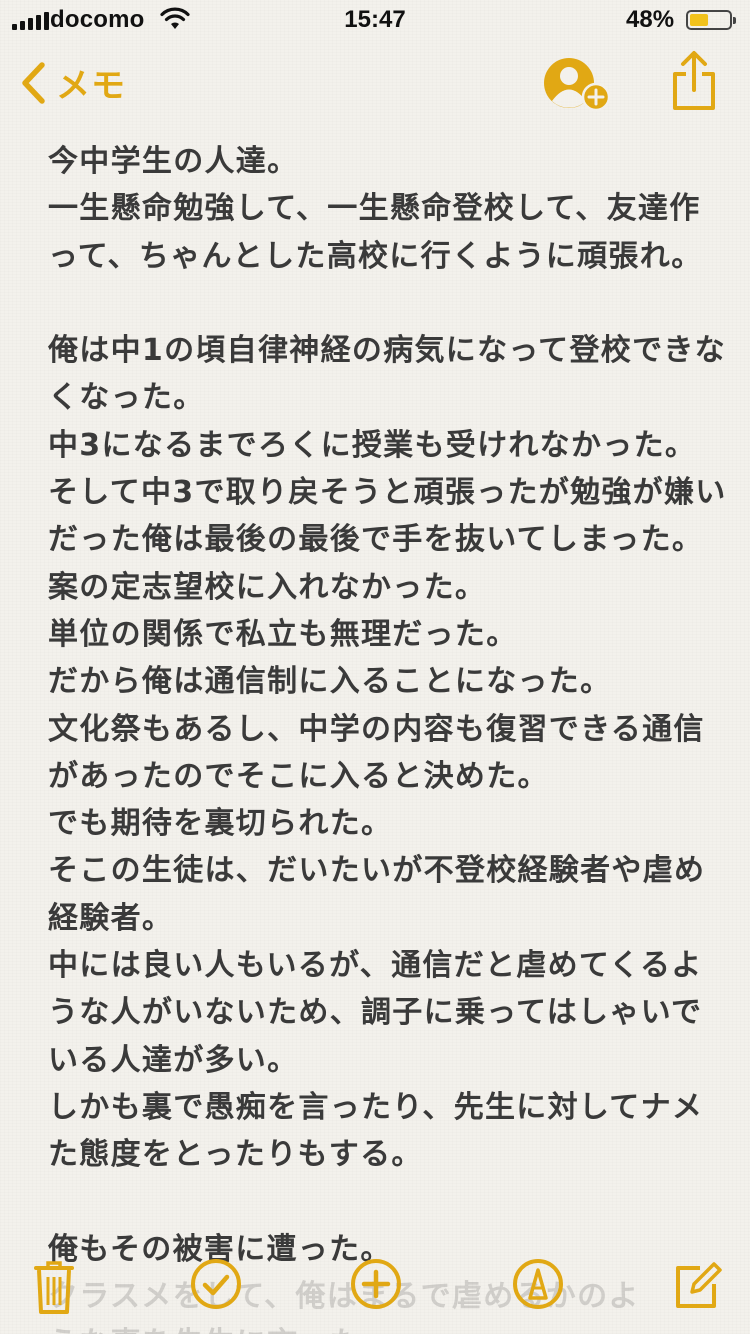 The height and width of the screenshot is (1334, 750). What do you see at coordinates (372, 445) in the screenshot?
I see `note-line: 中3になるまでろくに授業も受けれなかった。` at bounding box center [372, 445].